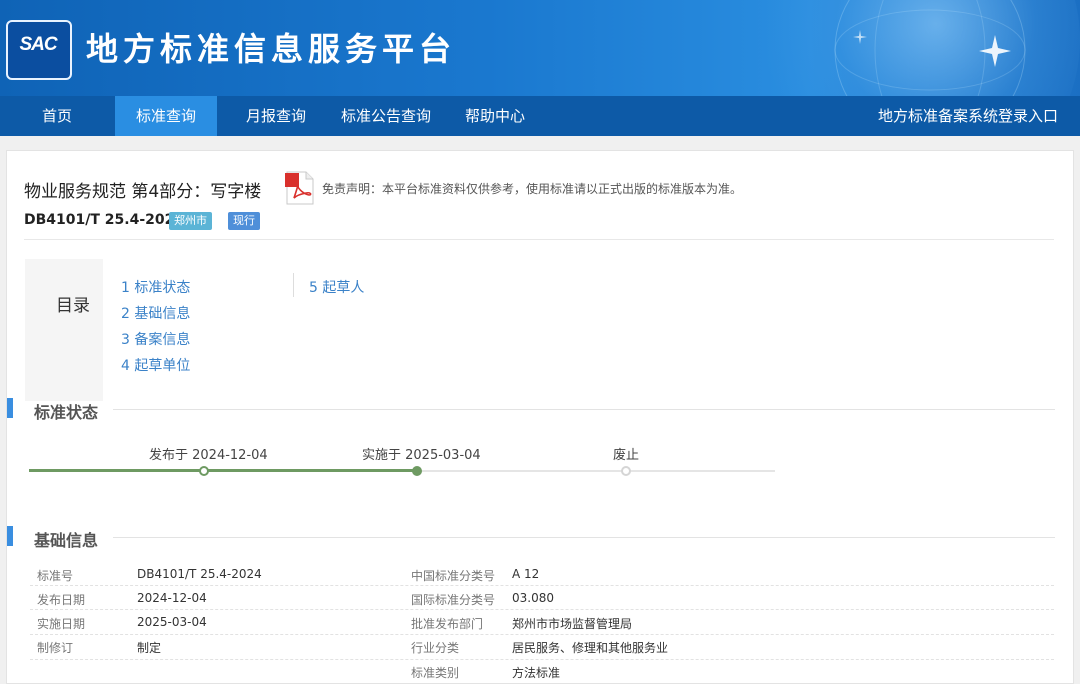 The height and width of the screenshot is (684, 1080). What do you see at coordinates (540, 48) in the screenshot?
I see `header-banner: SAC 地方标准信息服务平台` at bounding box center [540, 48].